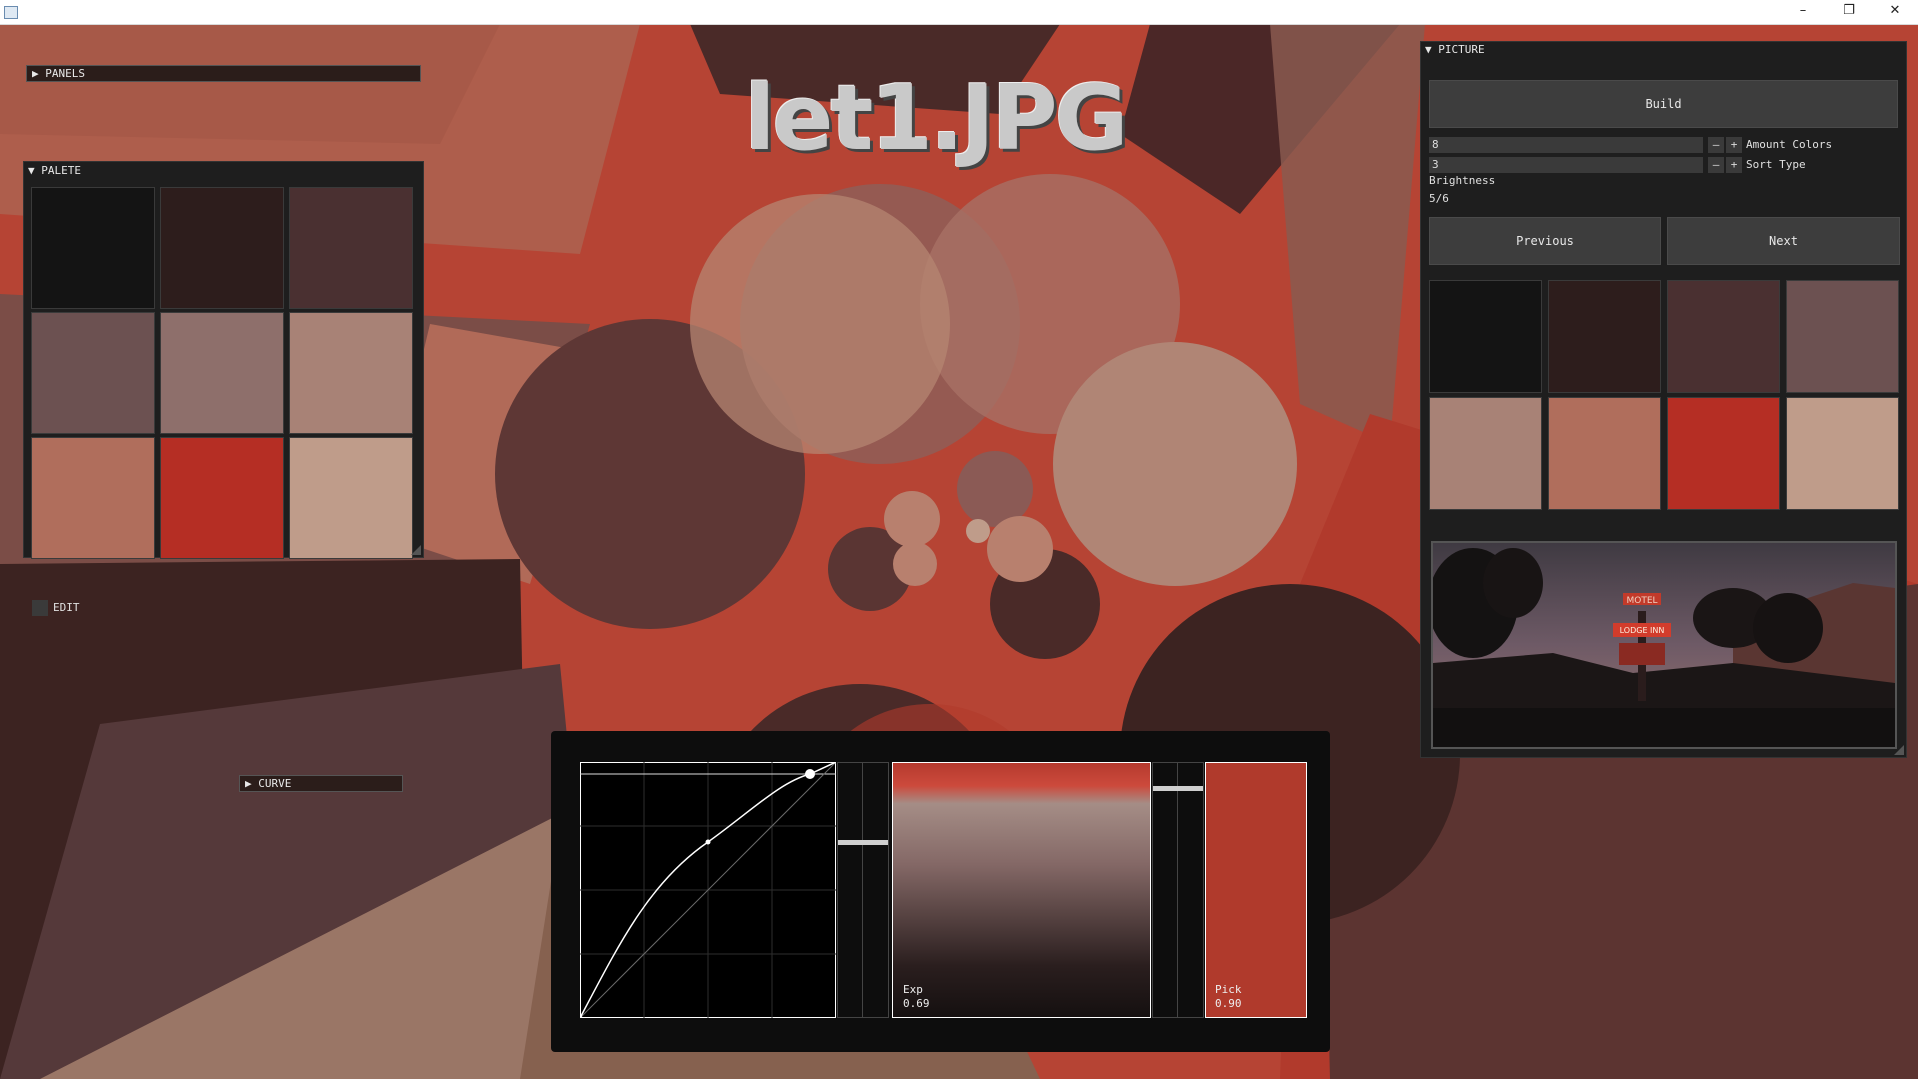 The height and width of the screenshot is (1079, 1918). I want to click on page-indicator: 5/6, so click(1439, 198).